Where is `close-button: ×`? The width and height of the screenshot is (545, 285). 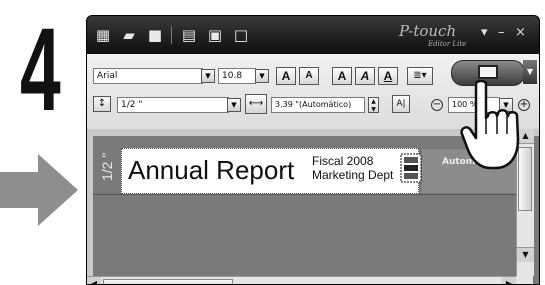 close-button: × is located at coordinates (520, 33).